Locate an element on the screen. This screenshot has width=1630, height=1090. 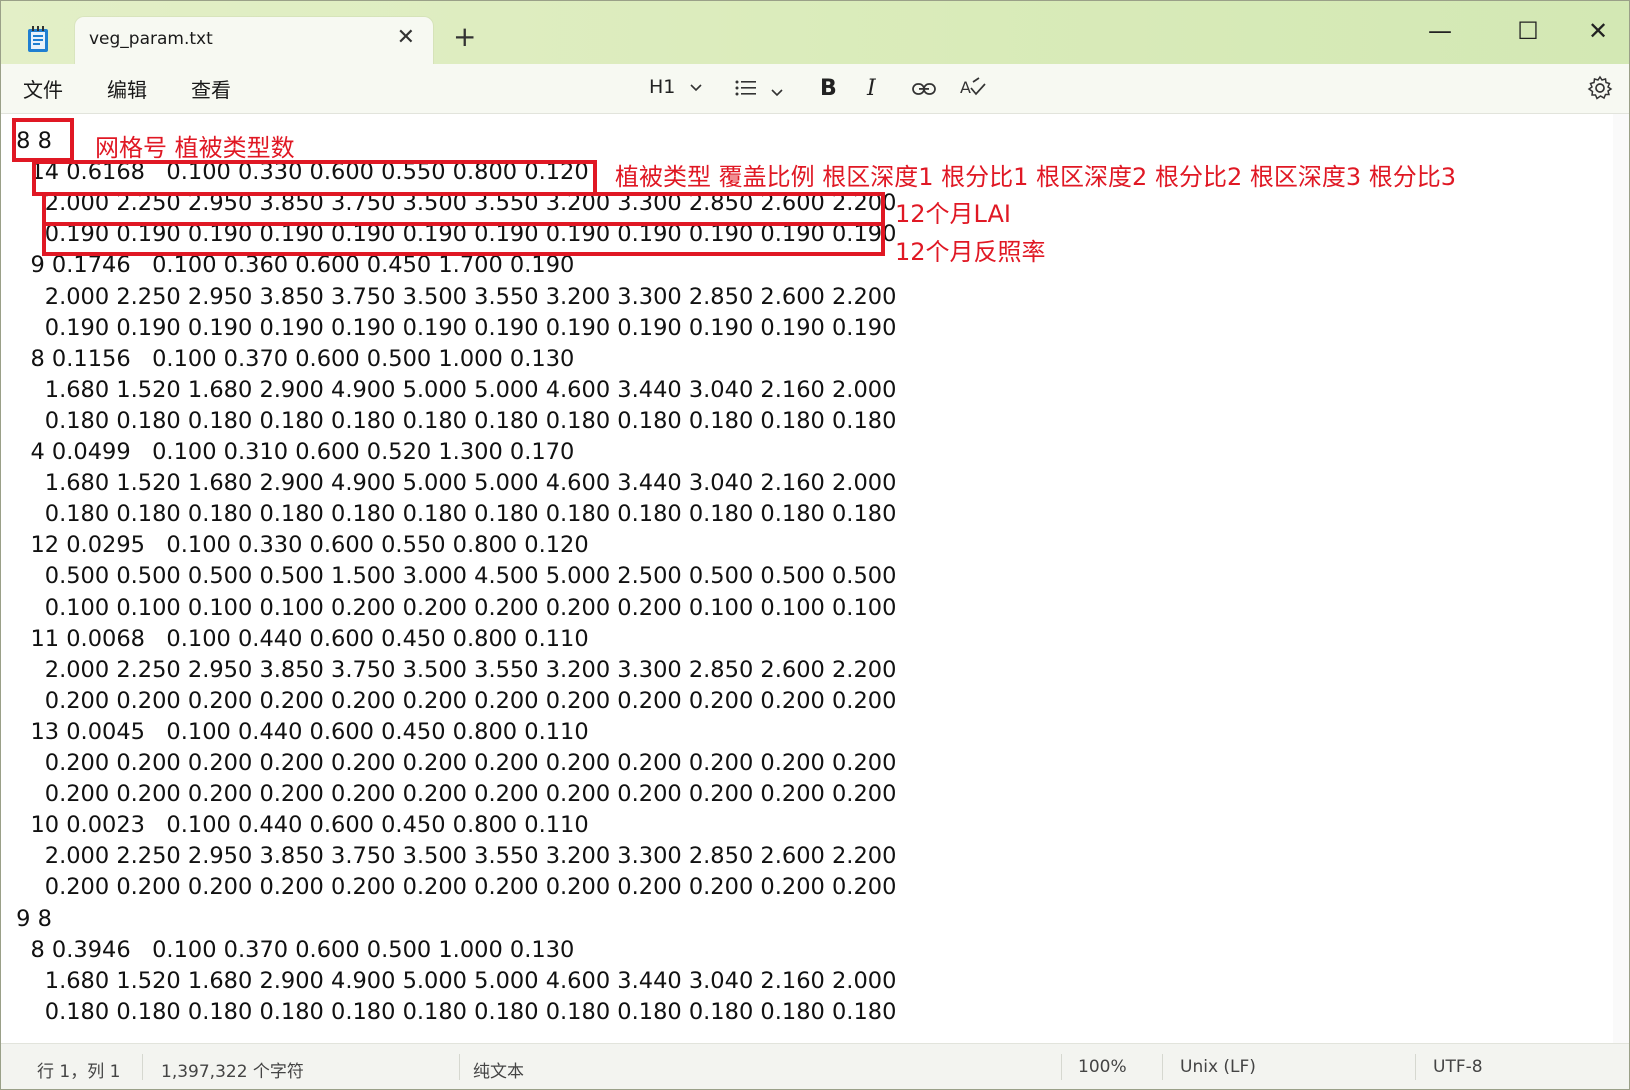
menu-view: 查看 is located at coordinates (211, 88).